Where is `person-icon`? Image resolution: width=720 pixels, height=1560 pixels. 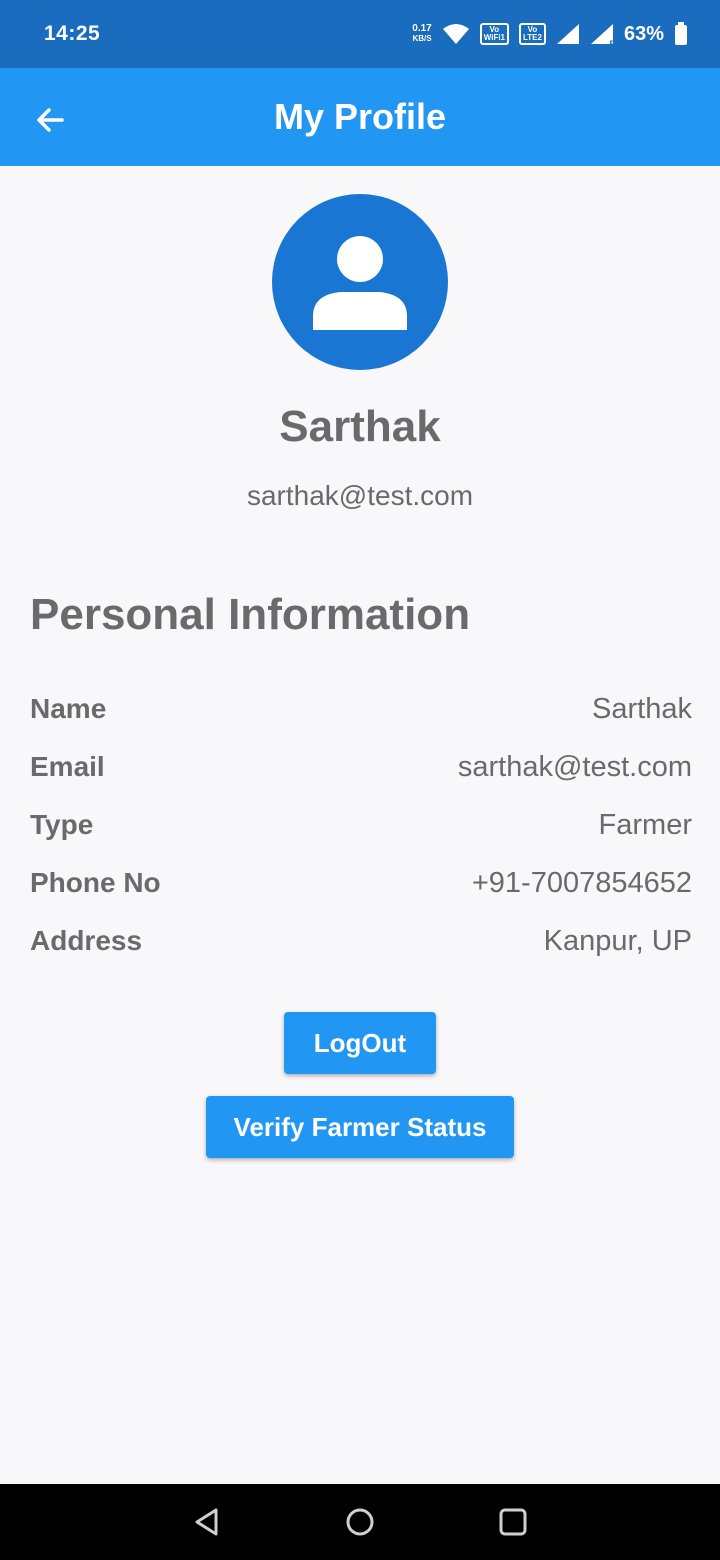 person-icon is located at coordinates (360, 283).